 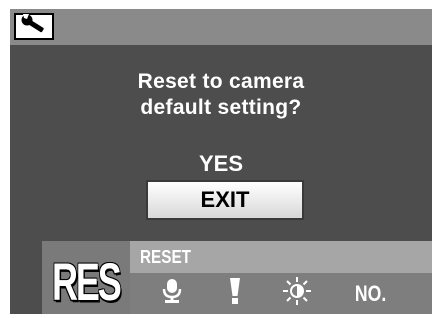 I want to click on current-item-label-bar: RESET, so click(x=281, y=257).